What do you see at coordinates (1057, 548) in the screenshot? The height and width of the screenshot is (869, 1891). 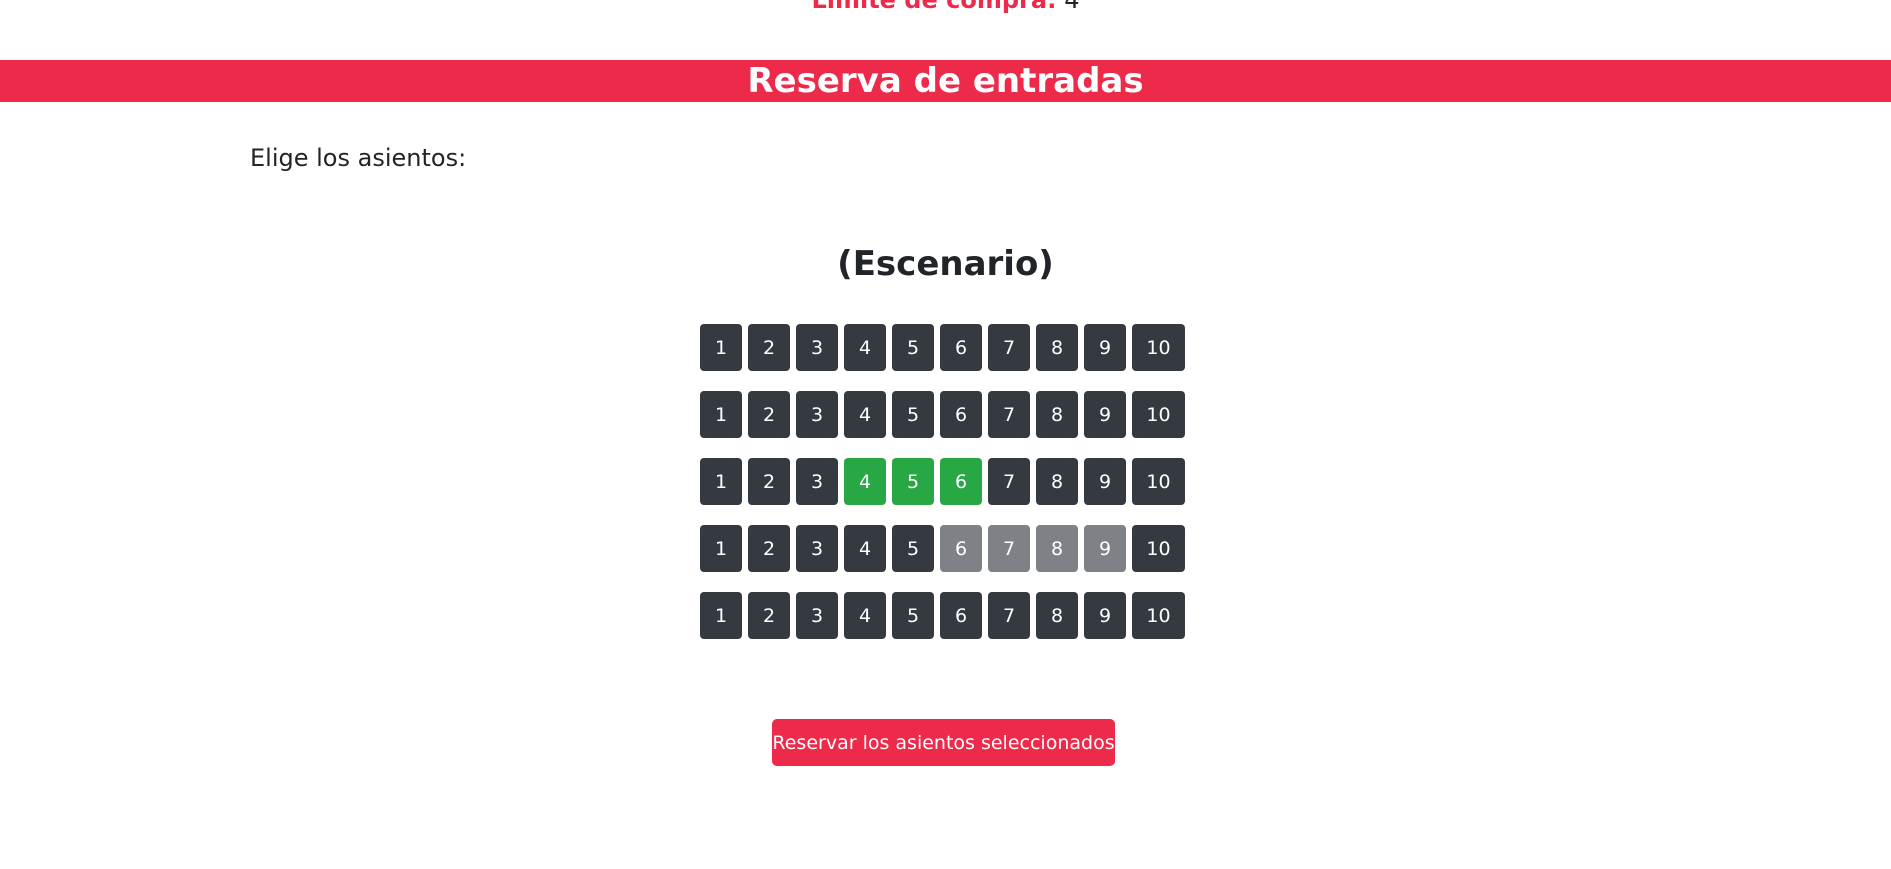 I see `seat-button-occupied: 8` at bounding box center [1057, 548].